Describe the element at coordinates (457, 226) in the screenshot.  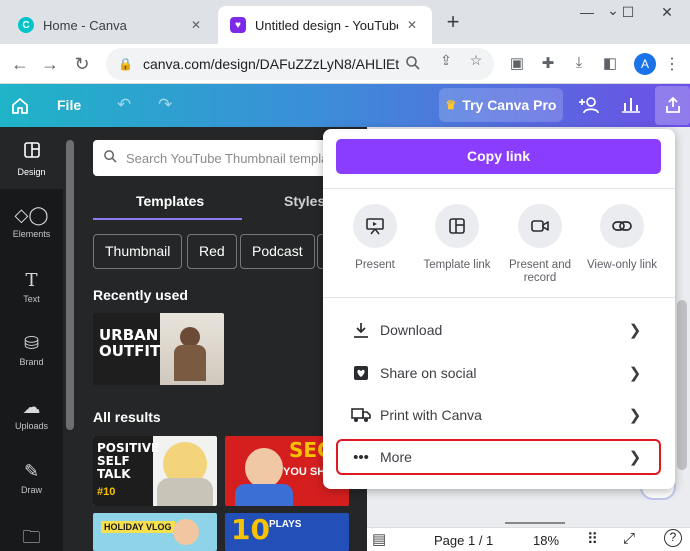
I see `template-icon` at that location.